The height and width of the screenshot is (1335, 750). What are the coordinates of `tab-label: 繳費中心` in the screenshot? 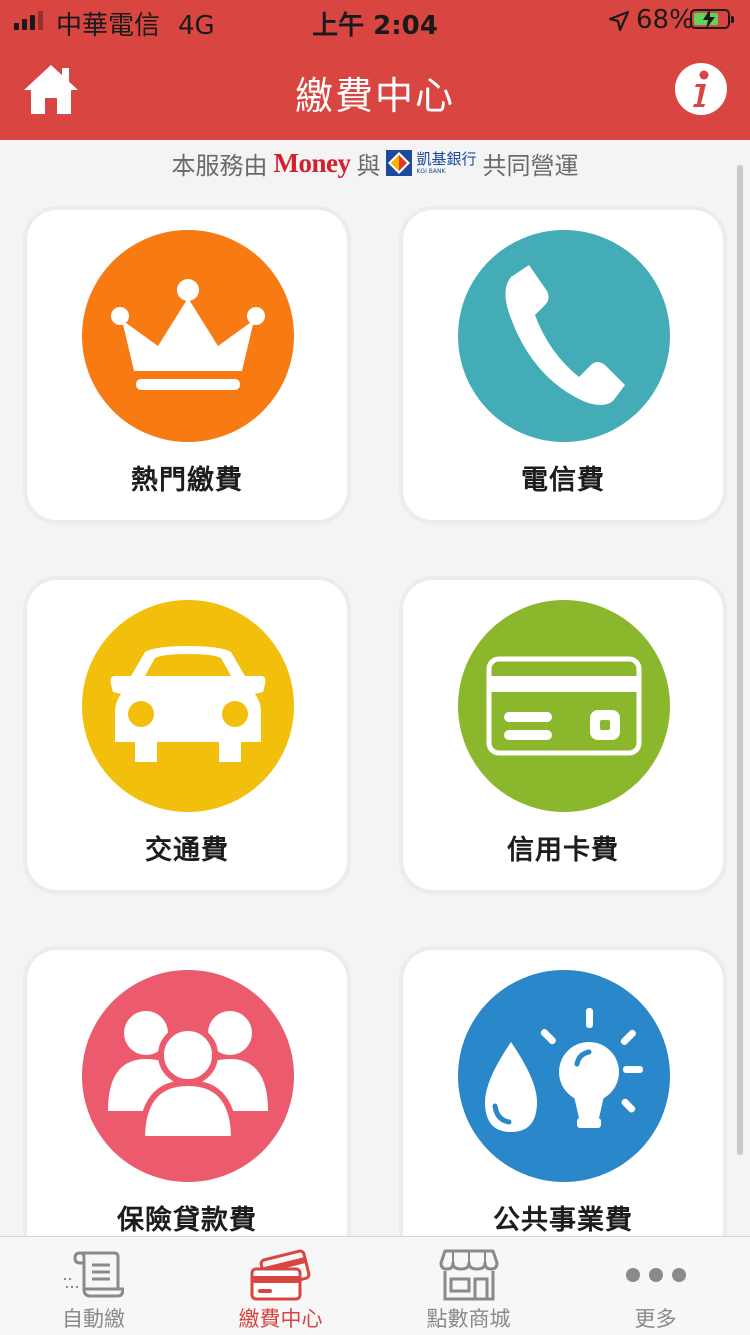 It's located at (280, 1319).